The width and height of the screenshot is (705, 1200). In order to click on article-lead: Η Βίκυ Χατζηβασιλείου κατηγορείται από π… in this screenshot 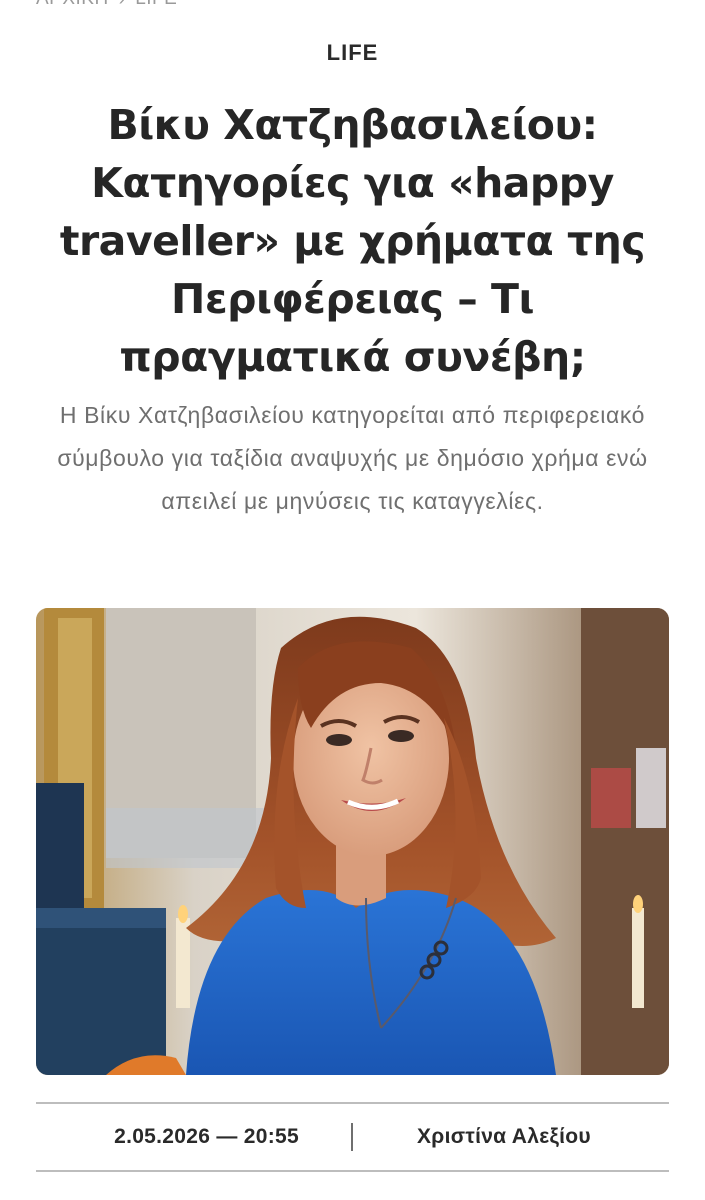, I will do `click(352, 458)`.